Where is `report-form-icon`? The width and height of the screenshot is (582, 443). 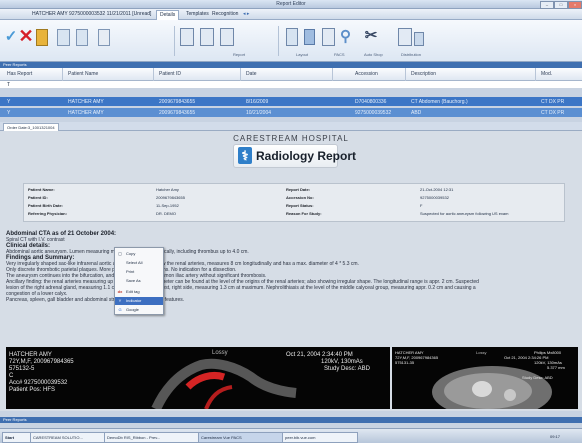 report-form-icon is located at coordinates (207, 37).